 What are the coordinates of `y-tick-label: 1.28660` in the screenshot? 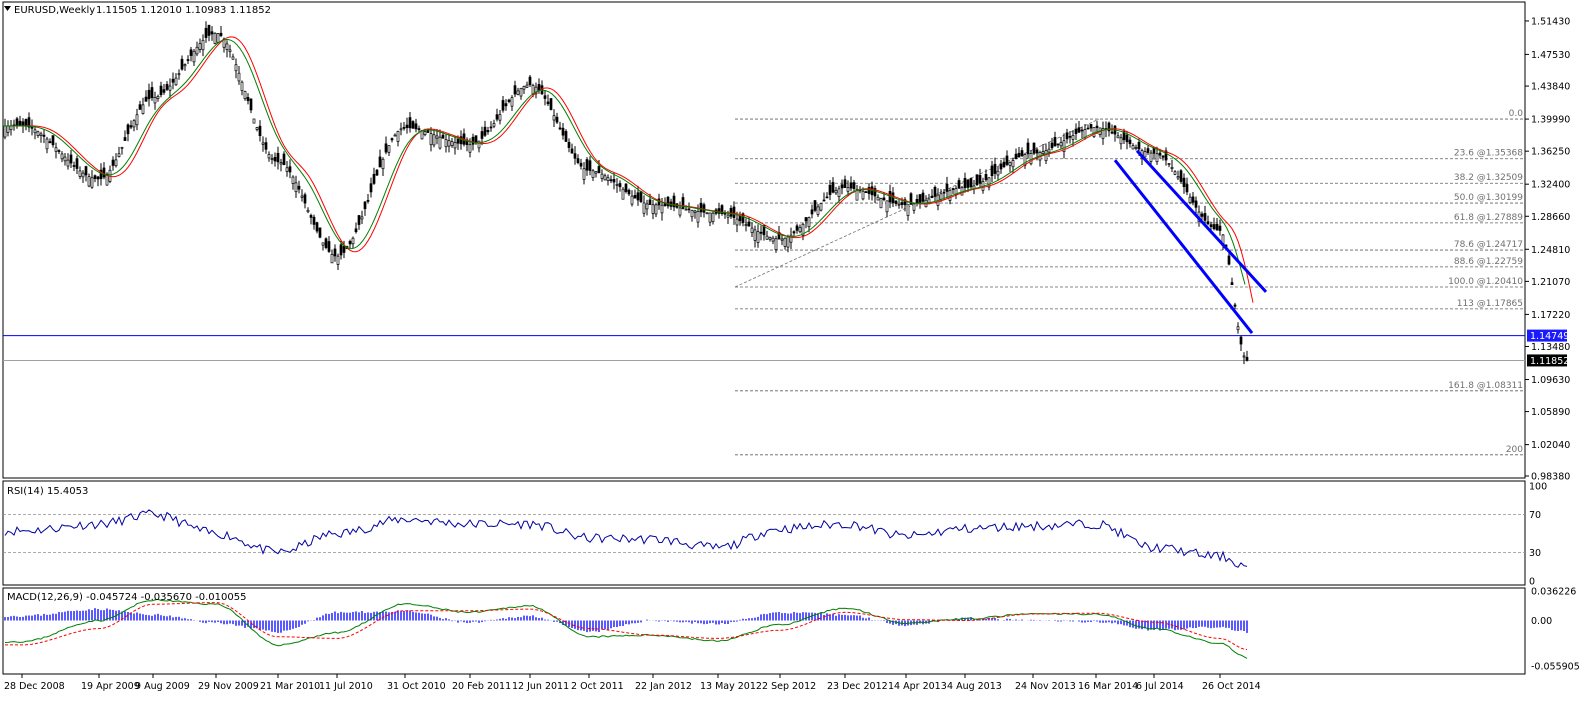 It's located at (1550, 217).